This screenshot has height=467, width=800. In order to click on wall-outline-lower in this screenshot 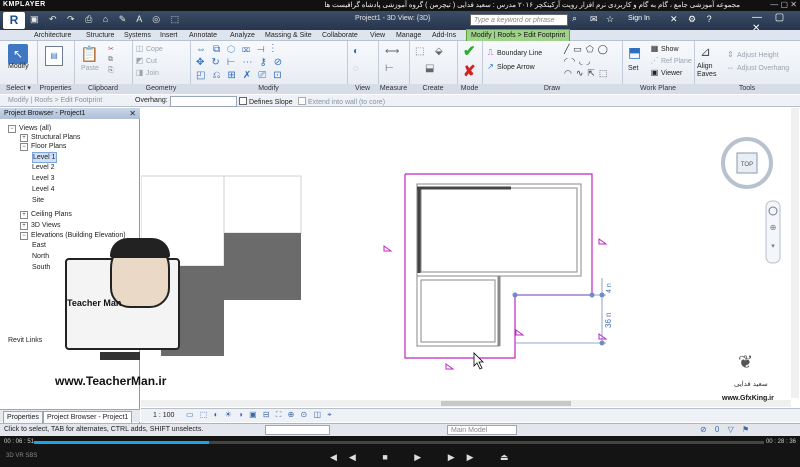, I will do `click(458, 311)`.